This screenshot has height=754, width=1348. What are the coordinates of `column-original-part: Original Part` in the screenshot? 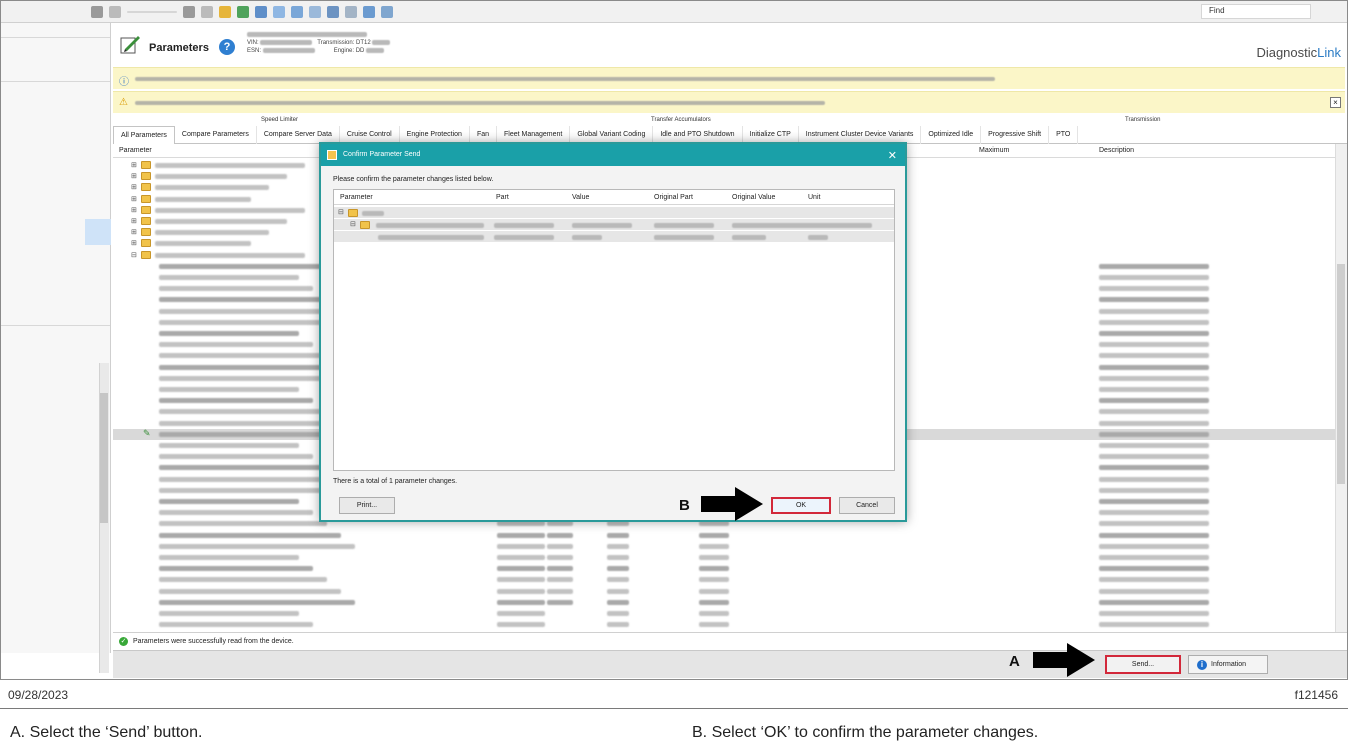 It's located at (673, 197).